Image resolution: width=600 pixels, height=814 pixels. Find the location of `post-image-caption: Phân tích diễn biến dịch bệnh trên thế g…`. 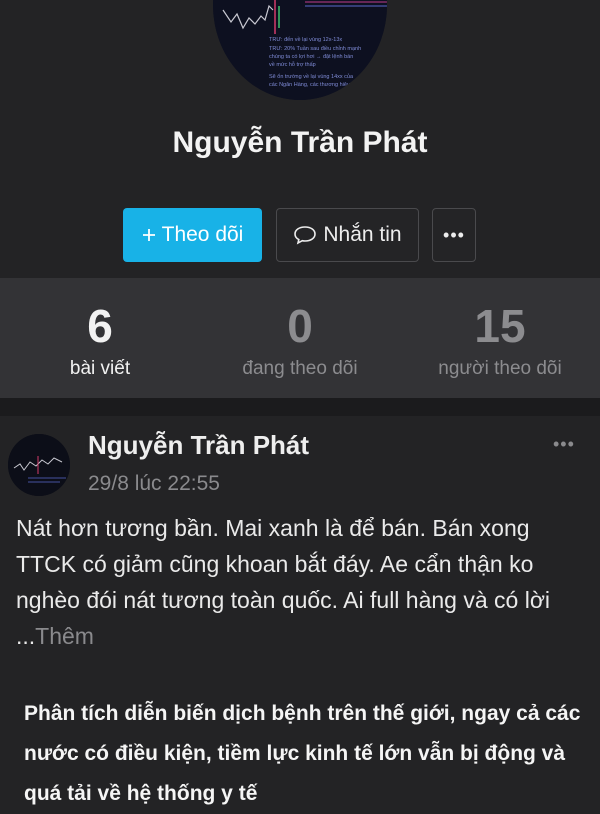

post-image-caption: Phân tích diễn biến dịch bệnh trên thế g… is located at coordinates (302, 753).